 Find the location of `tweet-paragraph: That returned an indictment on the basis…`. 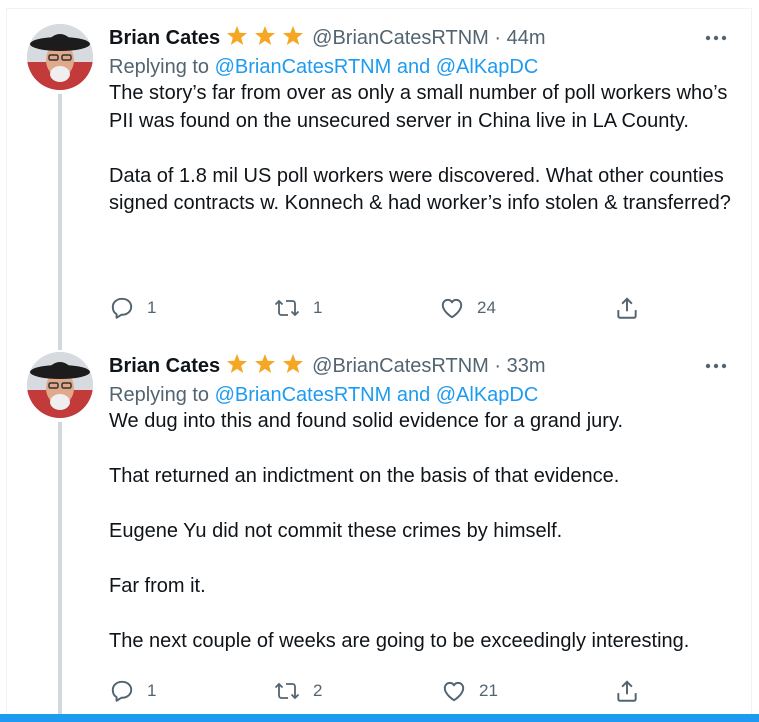

tweet-paragraph: That returned an indictment on the basis… is located at coordinates (364, 476).